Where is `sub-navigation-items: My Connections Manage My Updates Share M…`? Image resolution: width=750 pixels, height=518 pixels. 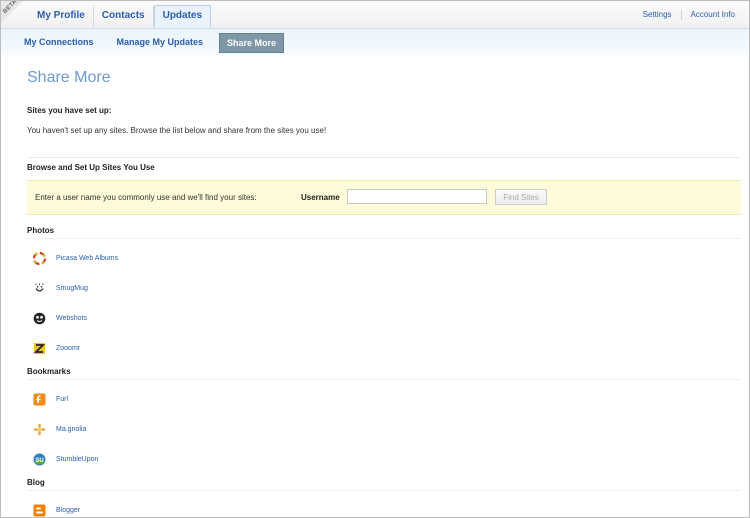
sub-navigation-items: My Connections Manage My Updates Share M… is located at coordinates (155, 43).